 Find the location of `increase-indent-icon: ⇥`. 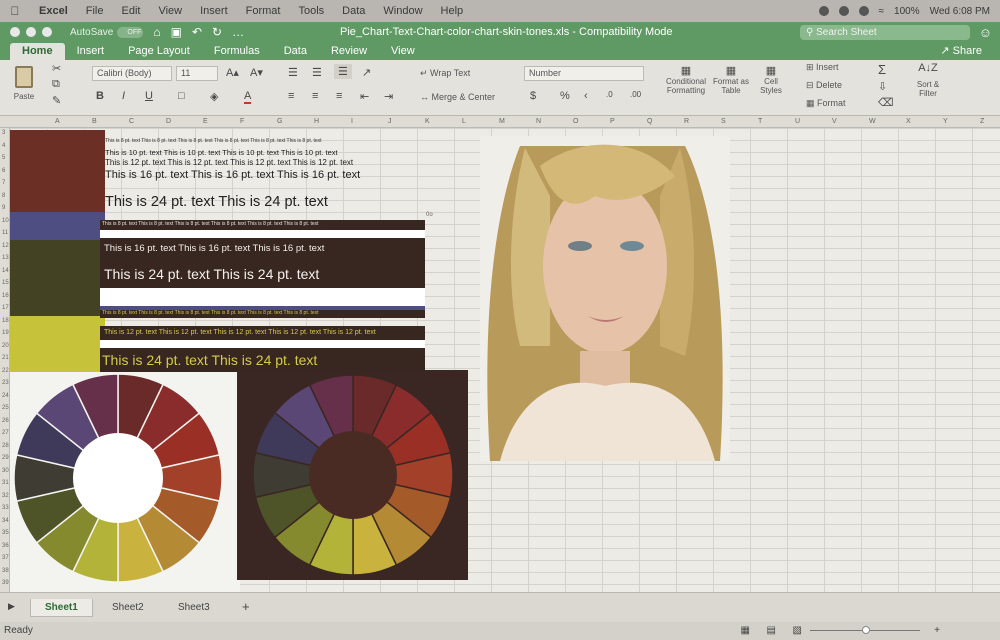

increase-indent-icon: ⇥ is located at coordinates (388, 96).